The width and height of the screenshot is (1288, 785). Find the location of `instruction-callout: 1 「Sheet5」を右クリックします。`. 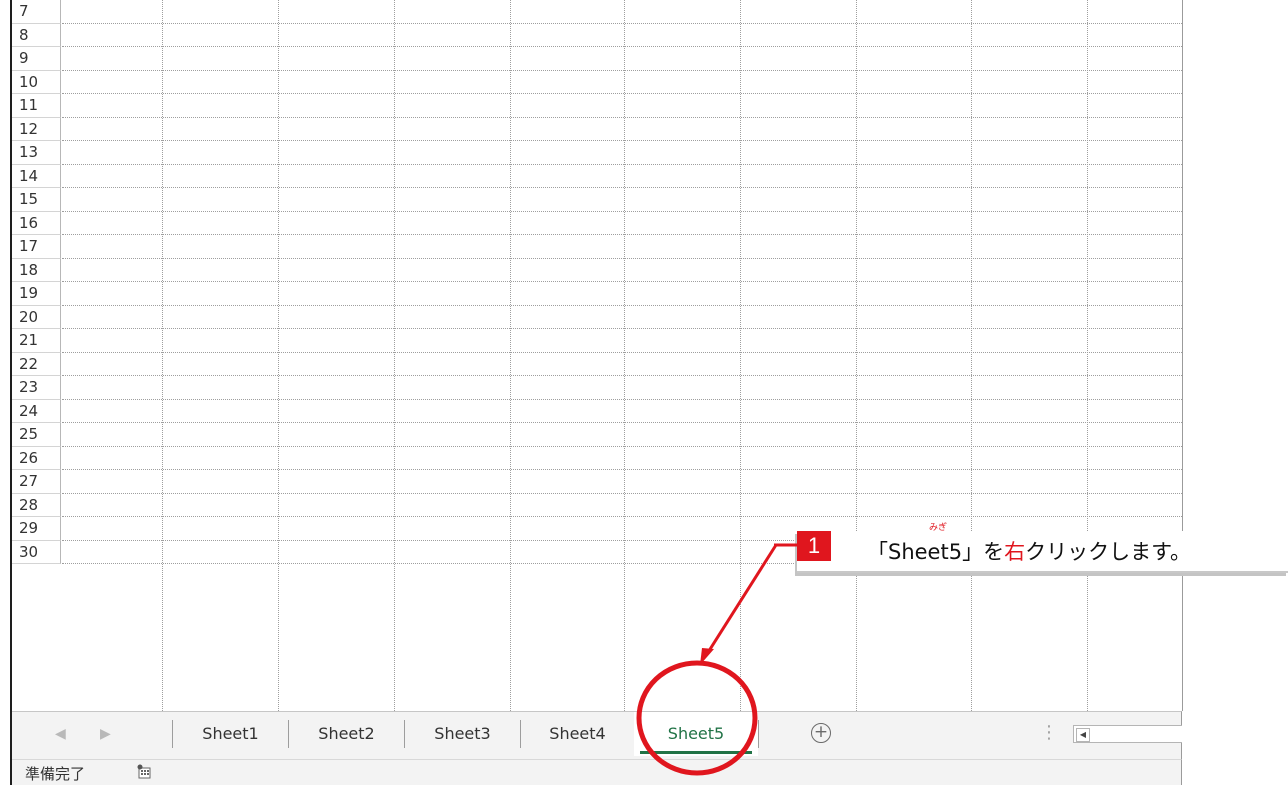

instruction-callout: 1 「Sheet5」を右クリックします。 is located at coordinates (1042, 552).